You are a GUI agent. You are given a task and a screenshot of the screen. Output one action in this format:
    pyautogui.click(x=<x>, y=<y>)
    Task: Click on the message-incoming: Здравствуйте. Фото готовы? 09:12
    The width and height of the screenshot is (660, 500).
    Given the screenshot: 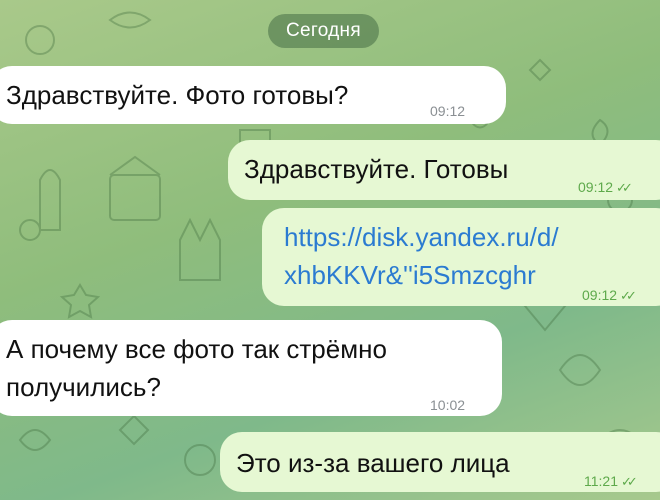 What is the action you would take?
    pyautogui.click(x=253, y=95)
    